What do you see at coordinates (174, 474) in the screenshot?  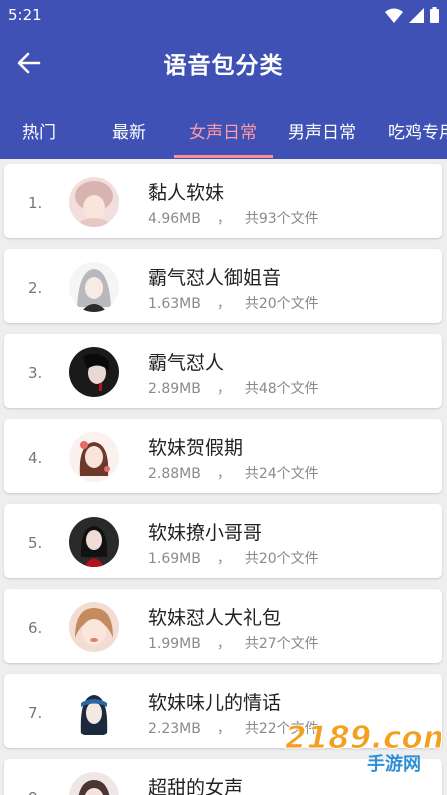 I see `item-size: 2.88MB` at bounding box center [174, 474].